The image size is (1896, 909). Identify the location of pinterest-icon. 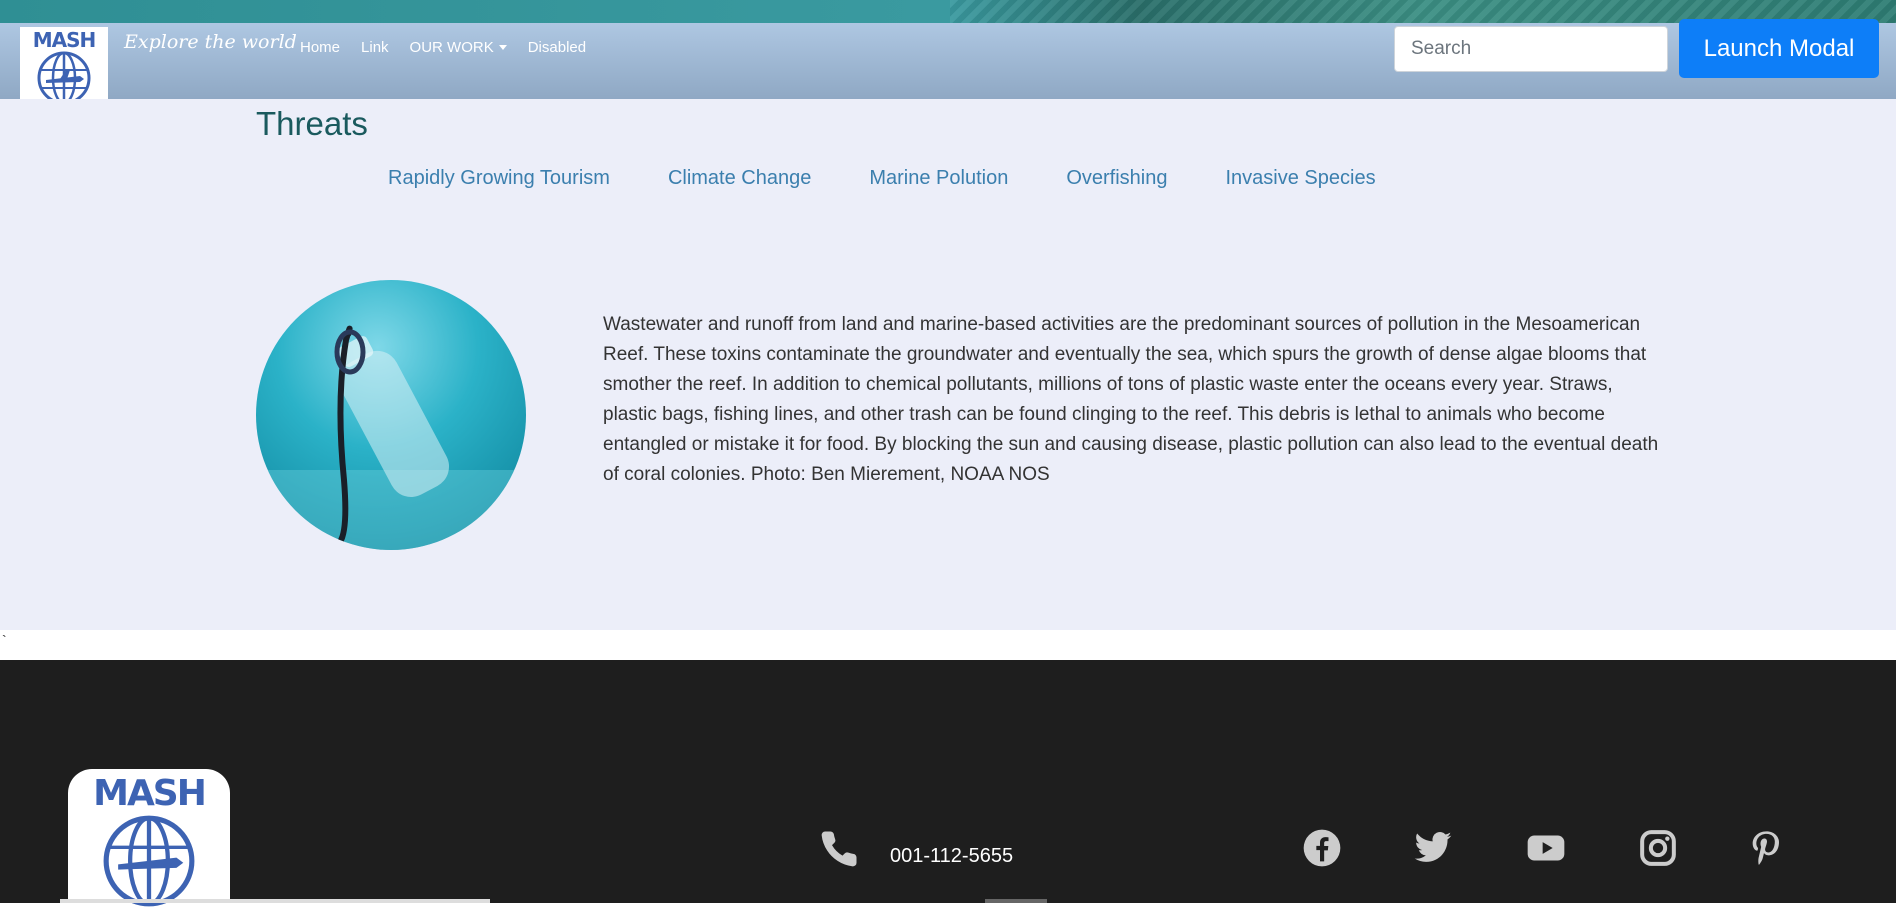
(1766, 848).